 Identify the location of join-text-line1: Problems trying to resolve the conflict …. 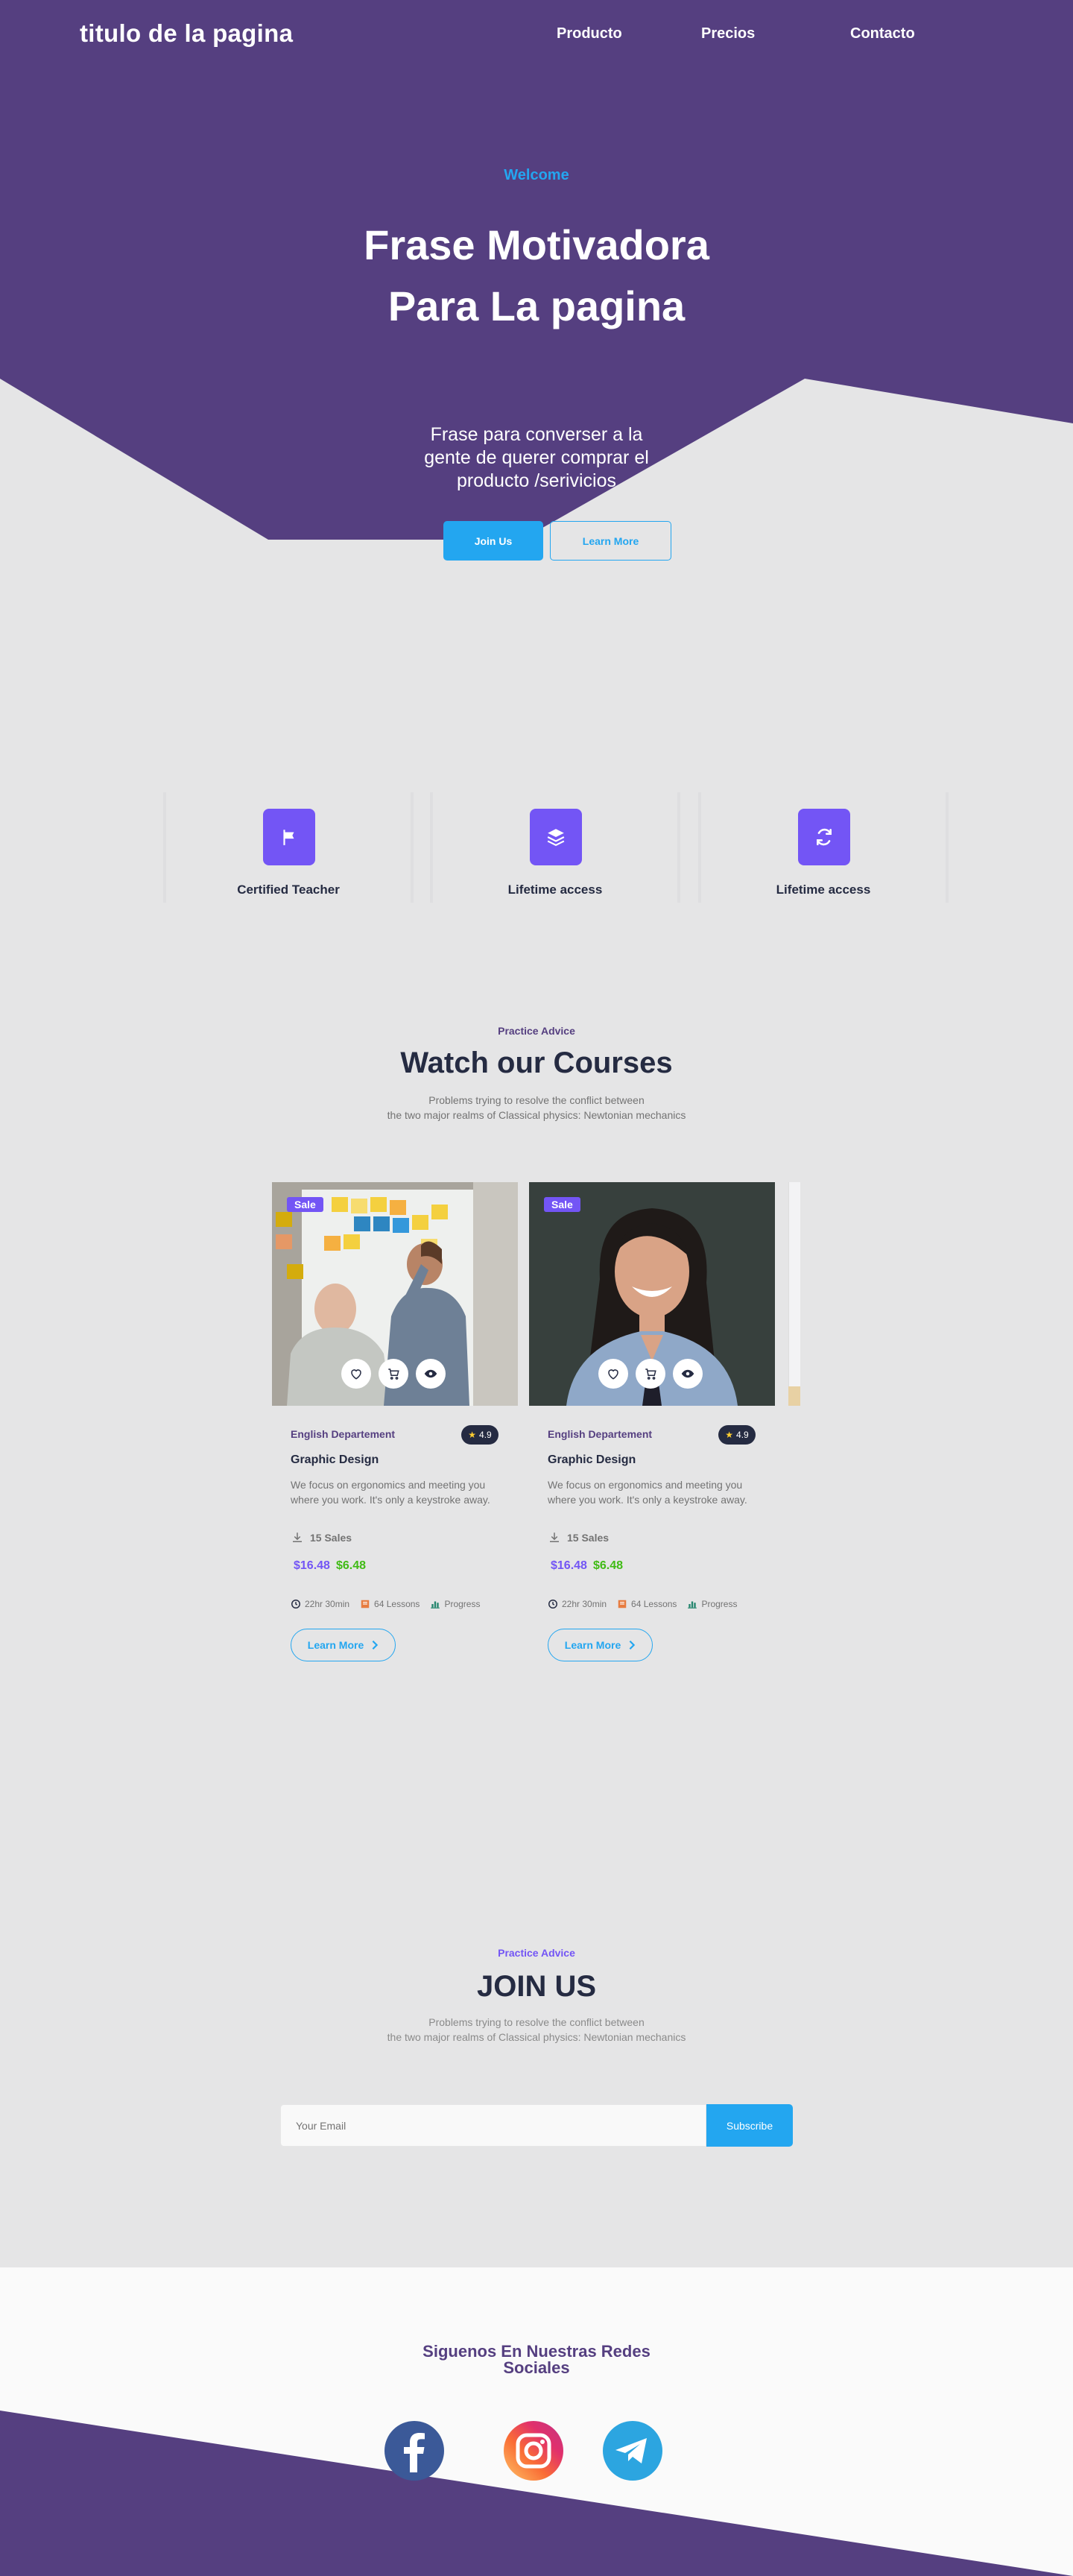
(536, 2022).